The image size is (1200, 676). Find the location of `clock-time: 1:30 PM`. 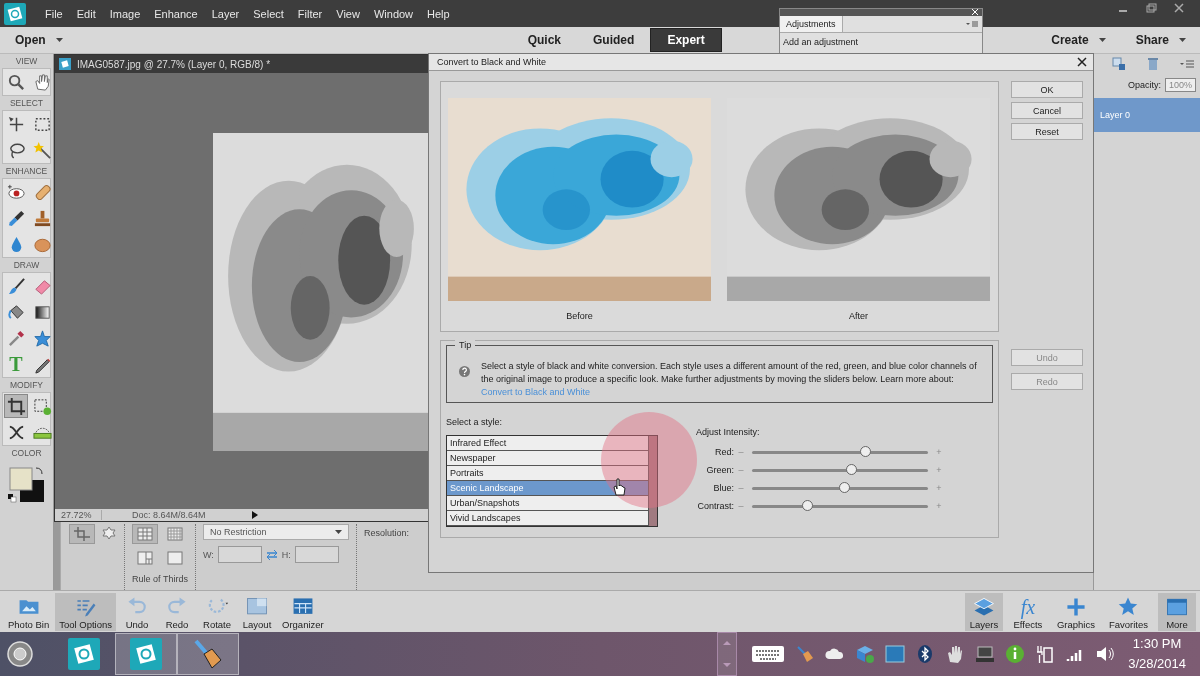

clock-time: 1:30 PM is located at coordinates (1157, 644).